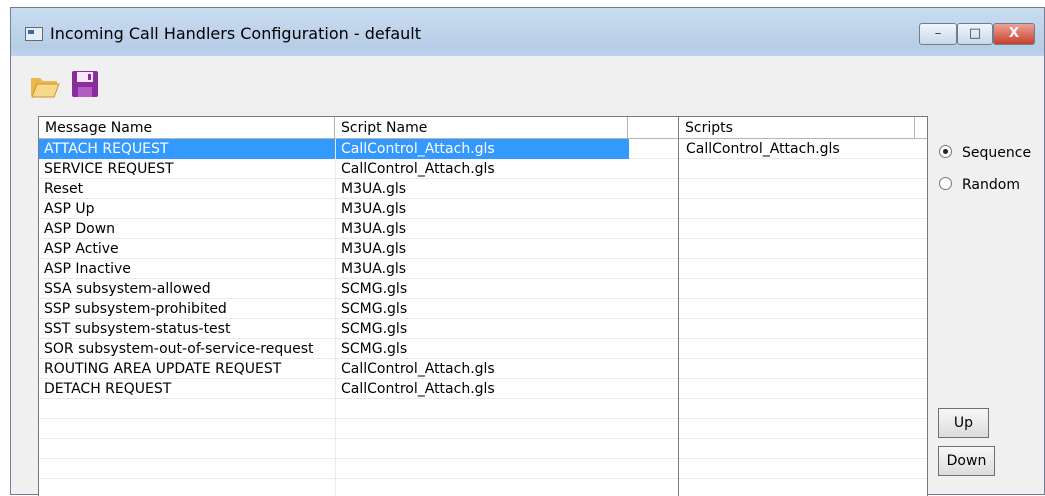 The image size is (1045, 496). I want to click on radio-sequence-label: Sequence, so click(997, 153).